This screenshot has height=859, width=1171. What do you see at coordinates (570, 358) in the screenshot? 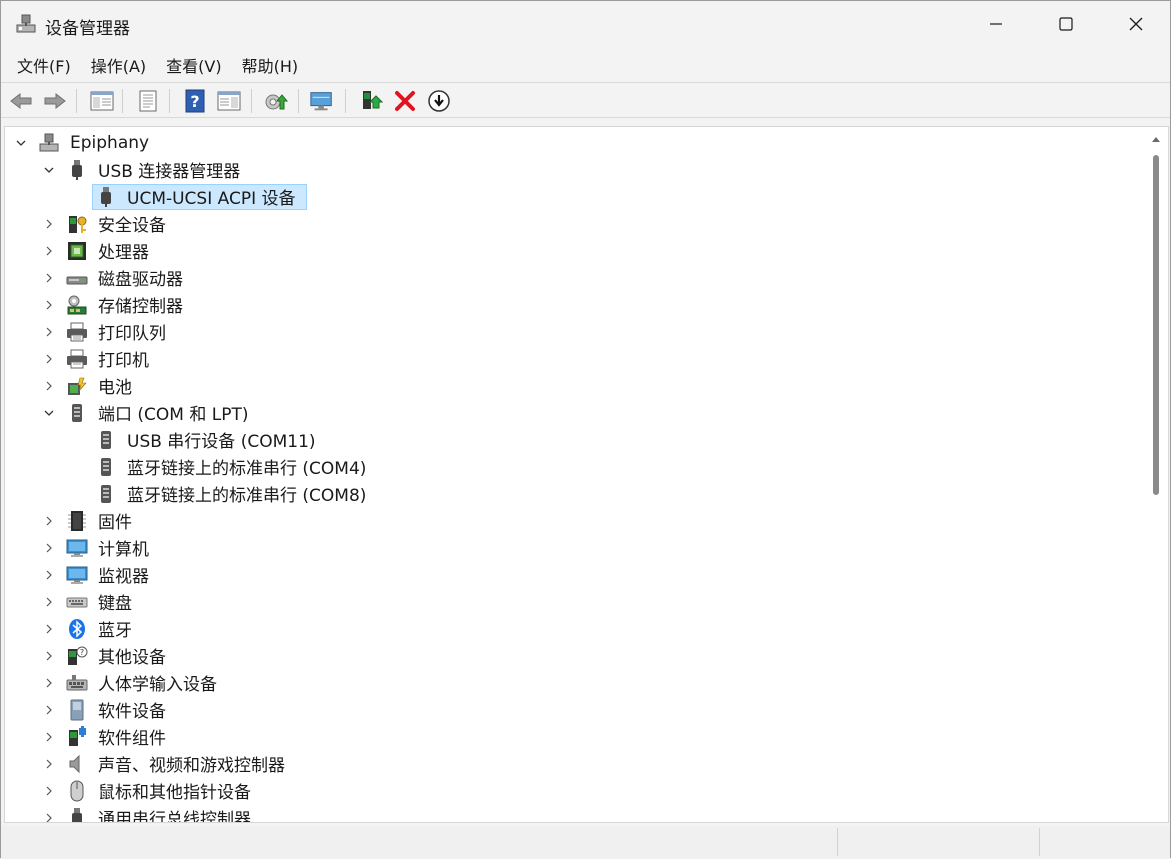
I see `tree-item-printers: 打印机` at bounding box center [570, 358].